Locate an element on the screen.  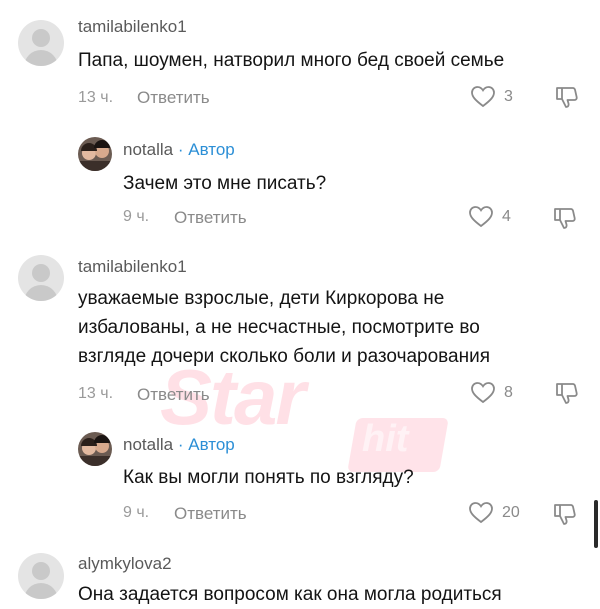
like-count: 20 is located at coordinates (511, 512).